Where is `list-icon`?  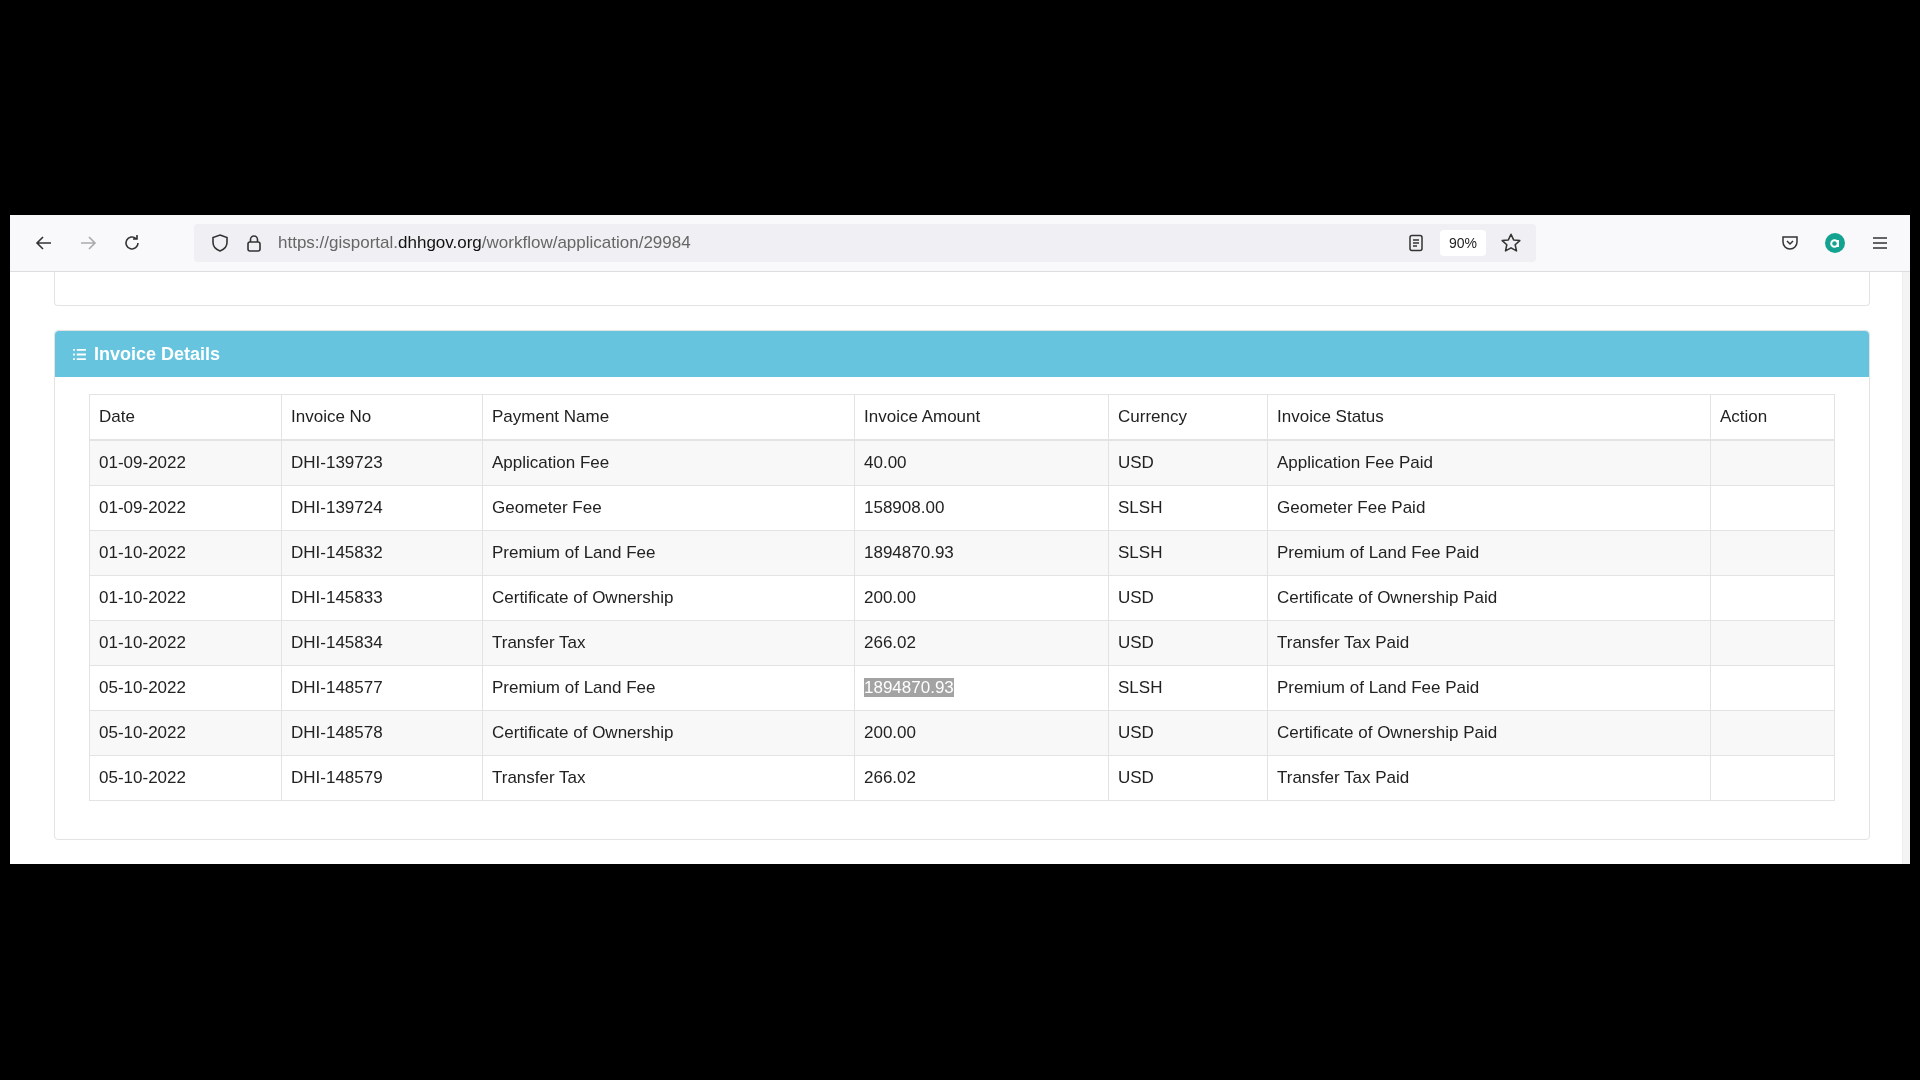 list-icon is located at coordinates (79, 354).